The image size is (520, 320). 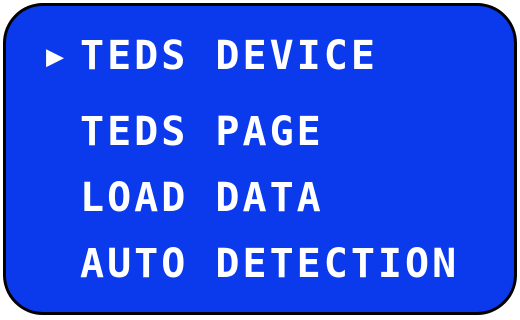 I want to click on menu-item-teds-page: TEDS PAGE, so click(x=185, y=132).